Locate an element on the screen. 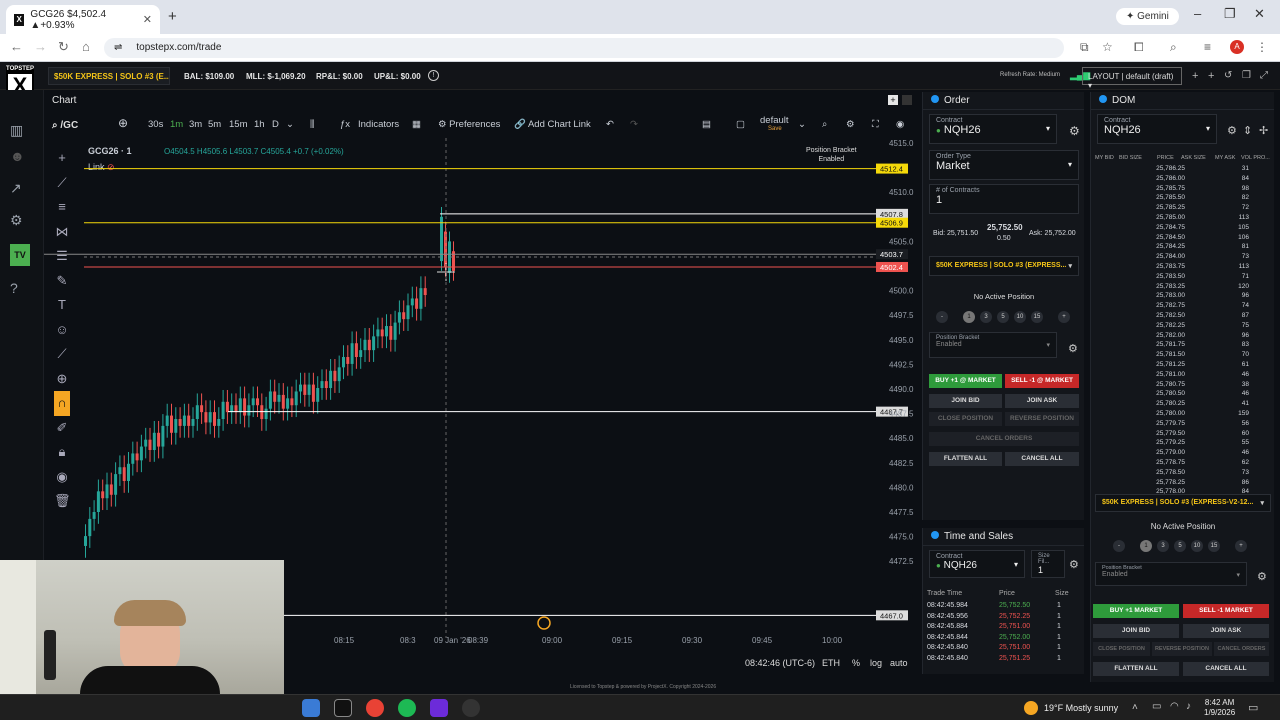 The image size is (1280, 720). forward-icon: → is located at coordinates (40, 46).